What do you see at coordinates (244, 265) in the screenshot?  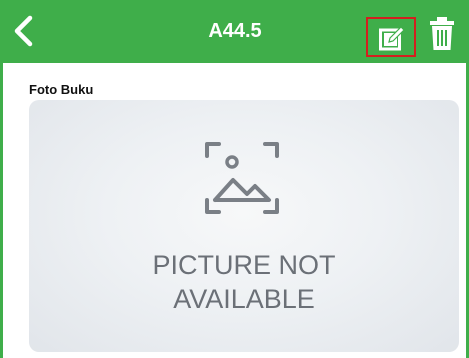 I see `placeholder-line-1: PICTURE NOT` at bounding box center [244, 265].